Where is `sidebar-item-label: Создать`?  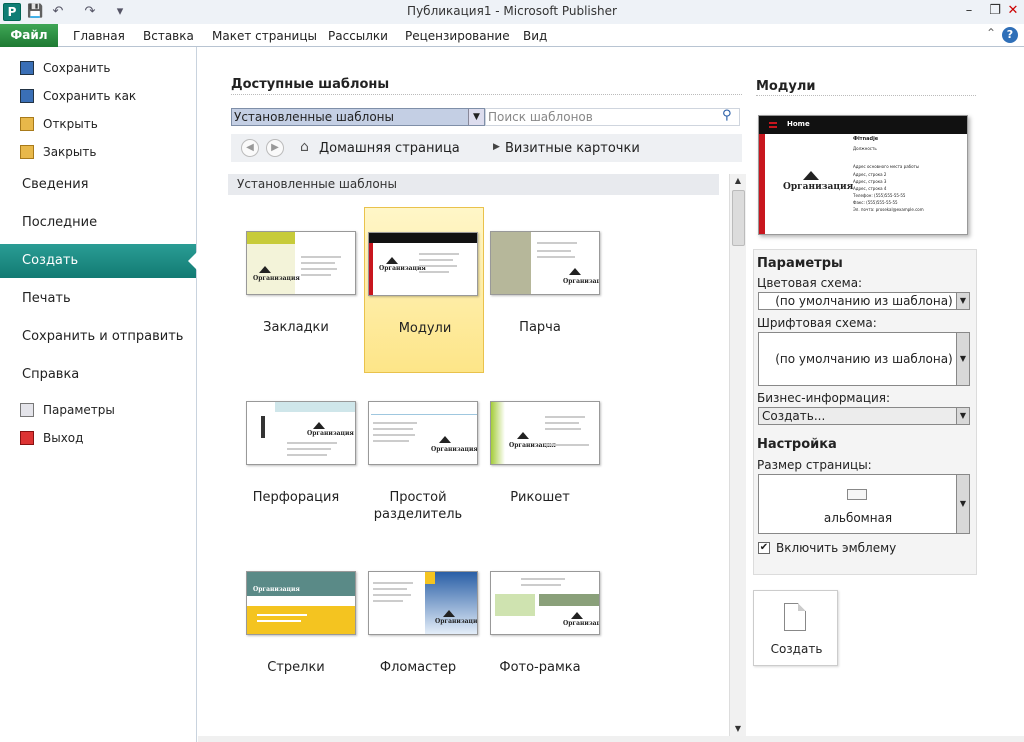
sidebar-item-label: Создать is located at coordinates (50, 260).